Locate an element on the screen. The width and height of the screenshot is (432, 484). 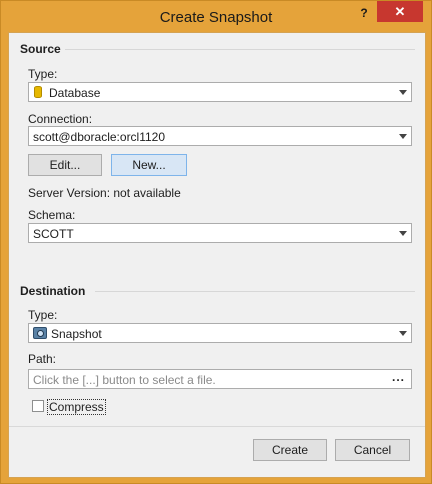
destination-type-label: Type: is located at coordinates (43, 315).